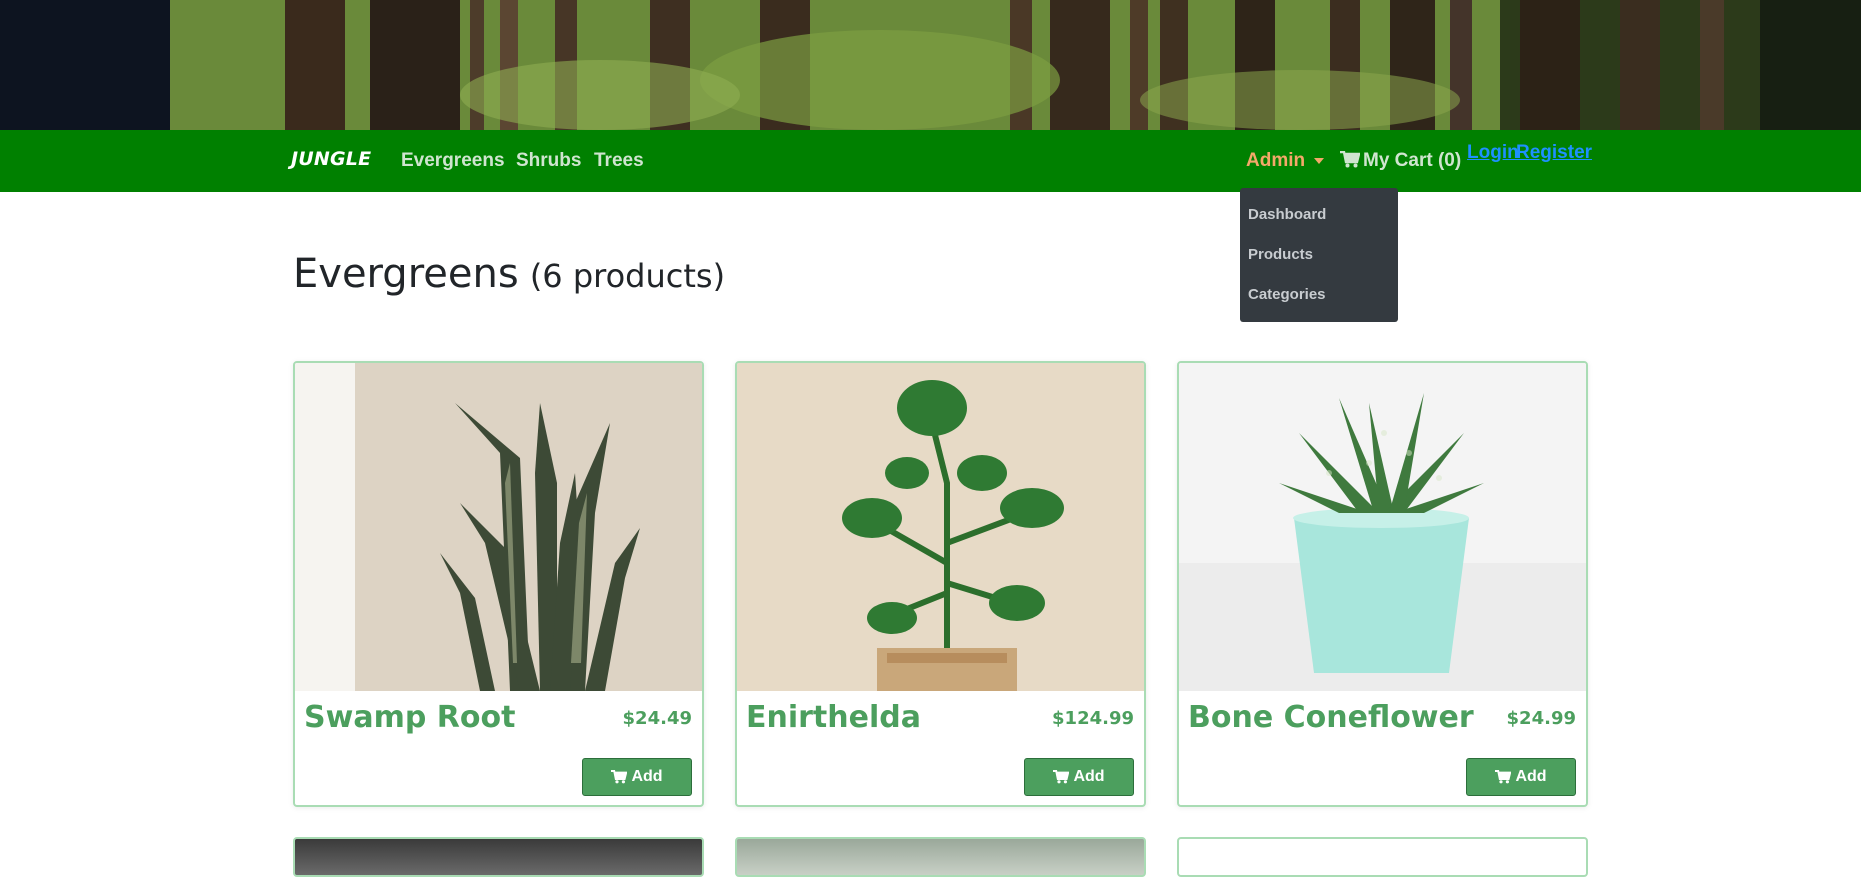 The height and width of the screenshot is (877, 1861). I want to click on product-name: Swamp Root, so click(409, 717).